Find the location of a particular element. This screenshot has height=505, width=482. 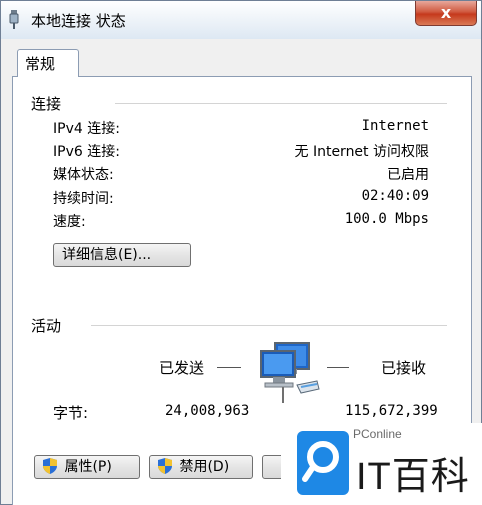

close-button: x is located at coordinates (446, 13).